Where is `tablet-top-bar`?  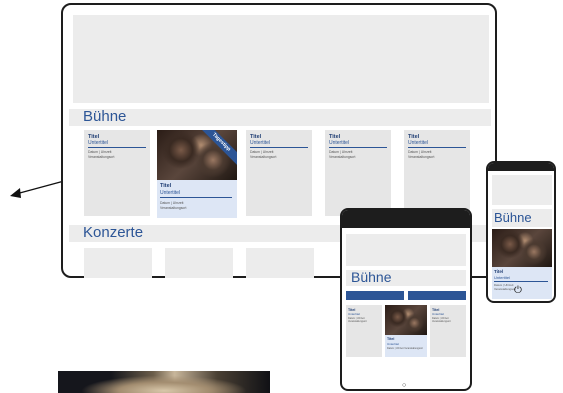 tablet-top-bar is located at coordinates (406, 219).